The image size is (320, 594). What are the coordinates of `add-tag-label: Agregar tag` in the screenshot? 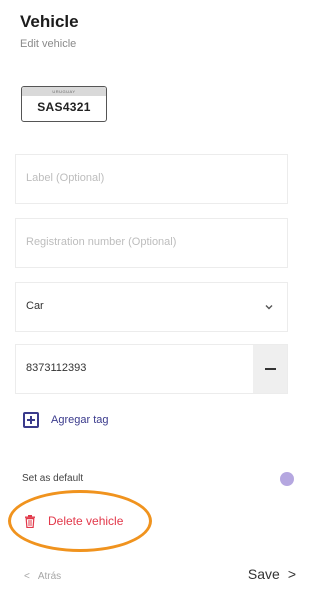 It's located at (80, 420).